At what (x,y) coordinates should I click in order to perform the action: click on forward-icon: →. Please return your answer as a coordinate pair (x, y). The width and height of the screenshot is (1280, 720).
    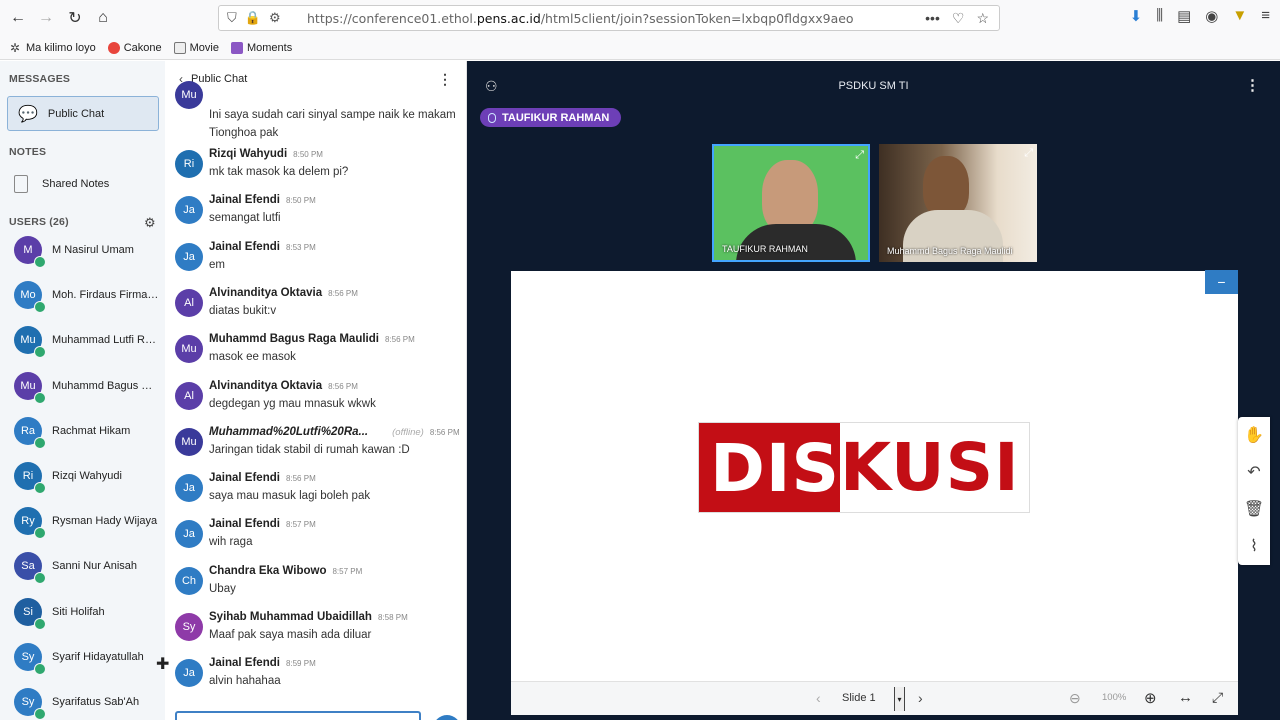
    Looking at the image, I should click on (46, 18).